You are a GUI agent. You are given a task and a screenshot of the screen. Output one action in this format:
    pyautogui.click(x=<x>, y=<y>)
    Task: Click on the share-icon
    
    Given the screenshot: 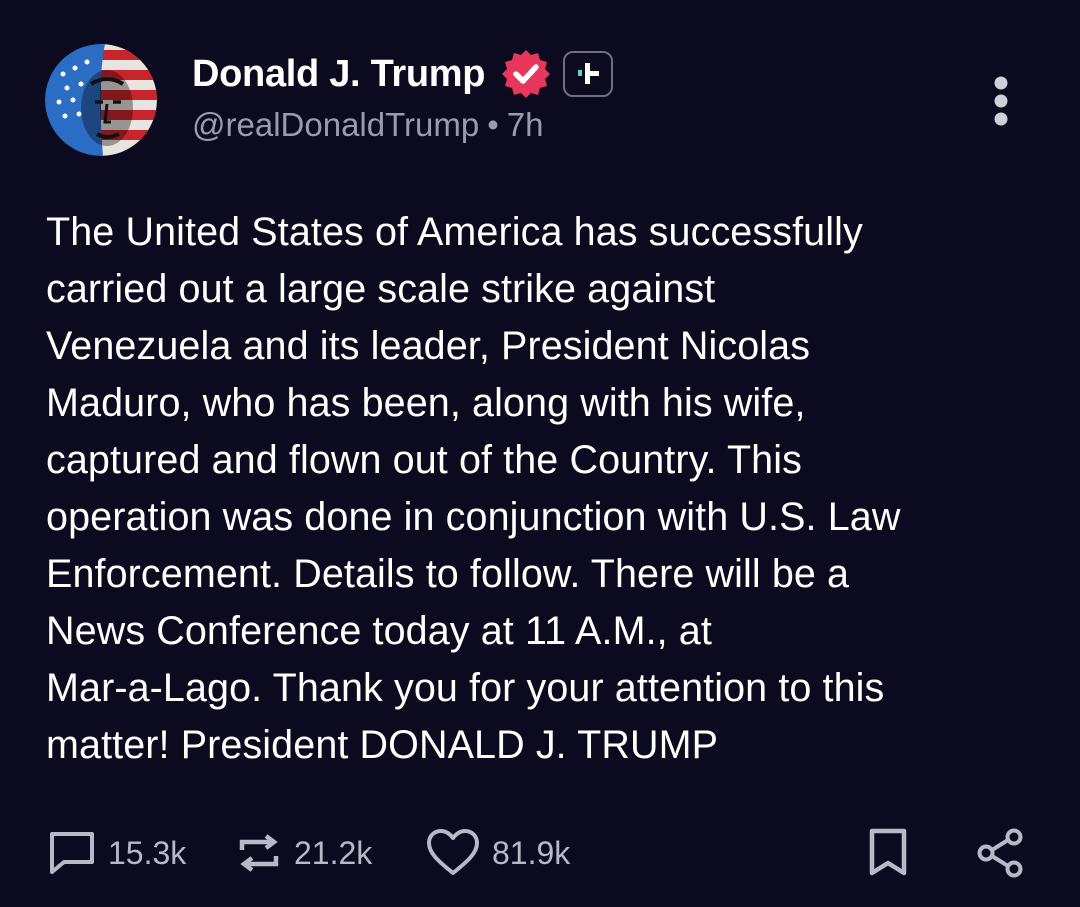 What is the action you would take?
    pyautogui.click(x=1000, y=853)
    